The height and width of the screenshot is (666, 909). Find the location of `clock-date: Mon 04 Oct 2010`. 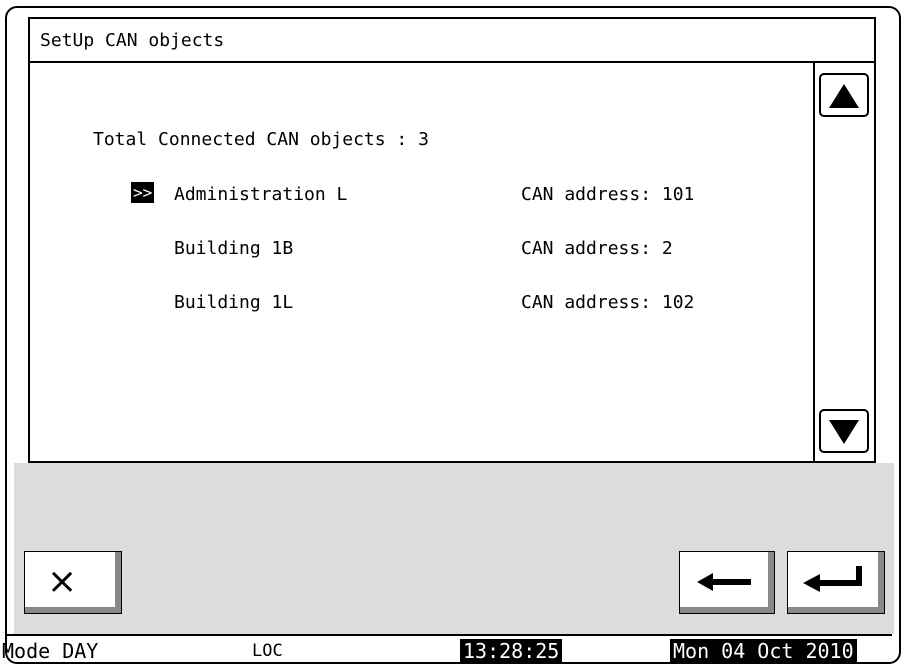

clock-date: Mon 04 Oct 2010 is located at coordinates (763, 651).